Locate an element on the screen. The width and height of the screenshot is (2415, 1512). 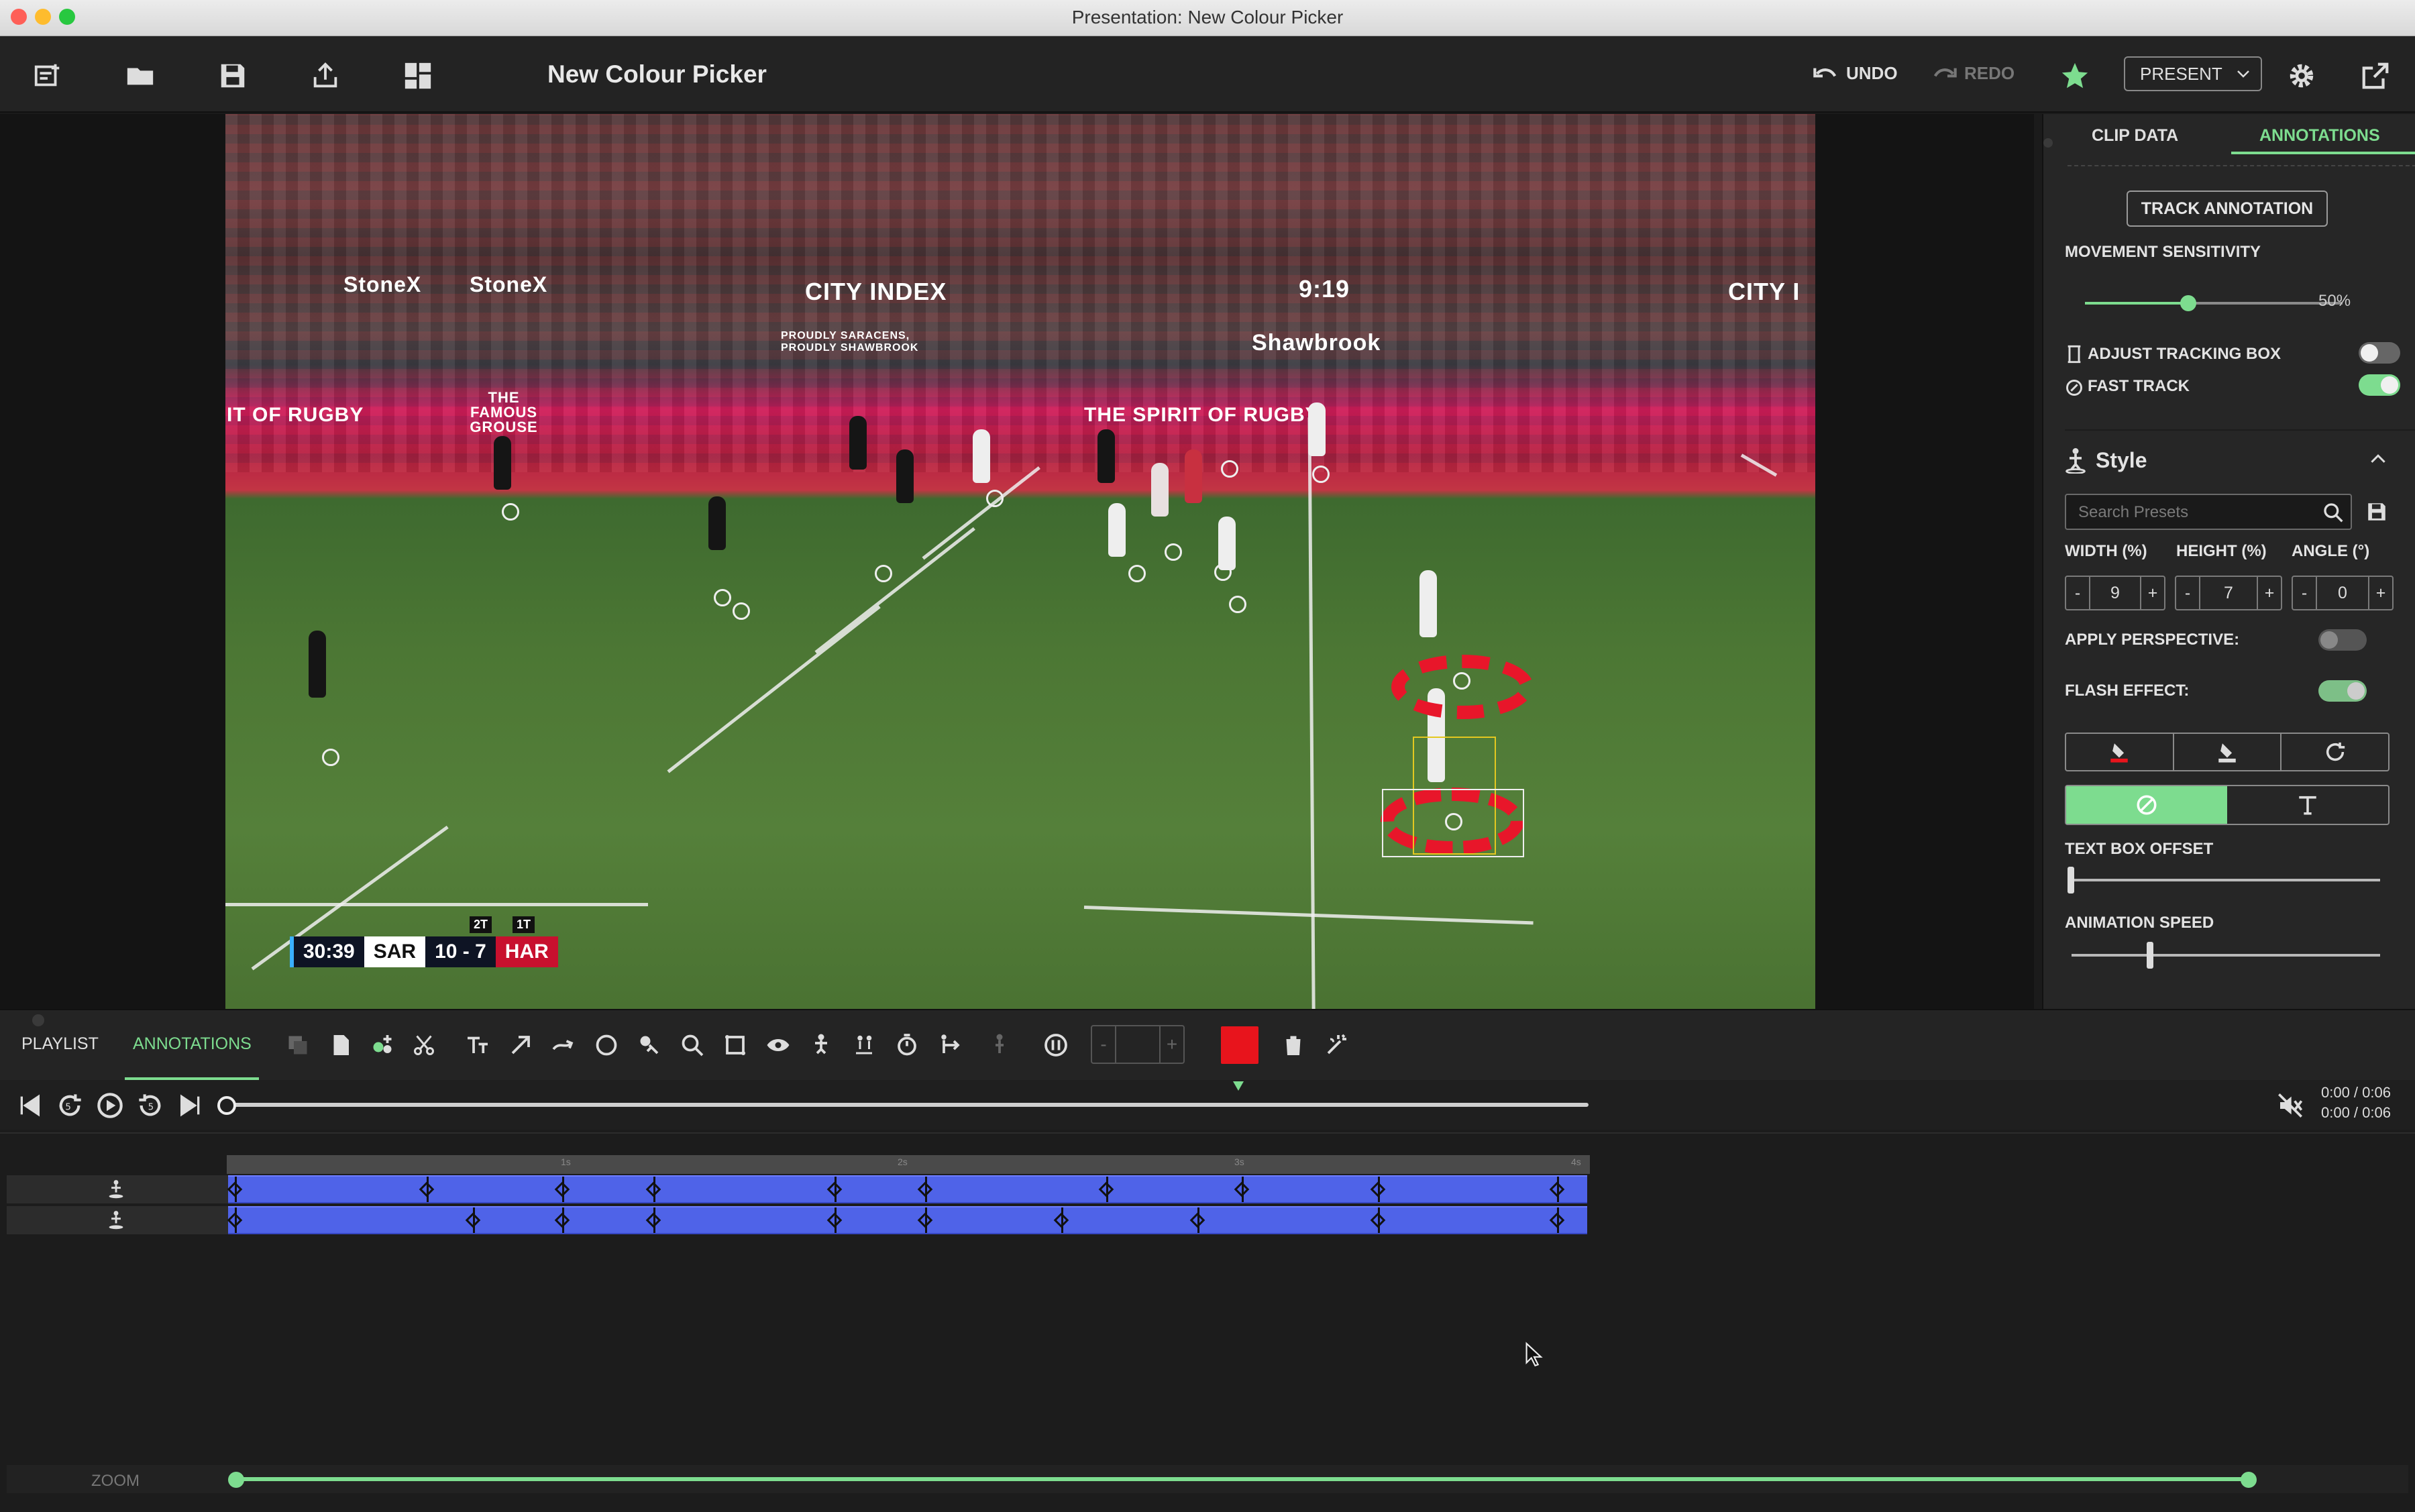
annotation-track is located at coordinates (907, 1189).